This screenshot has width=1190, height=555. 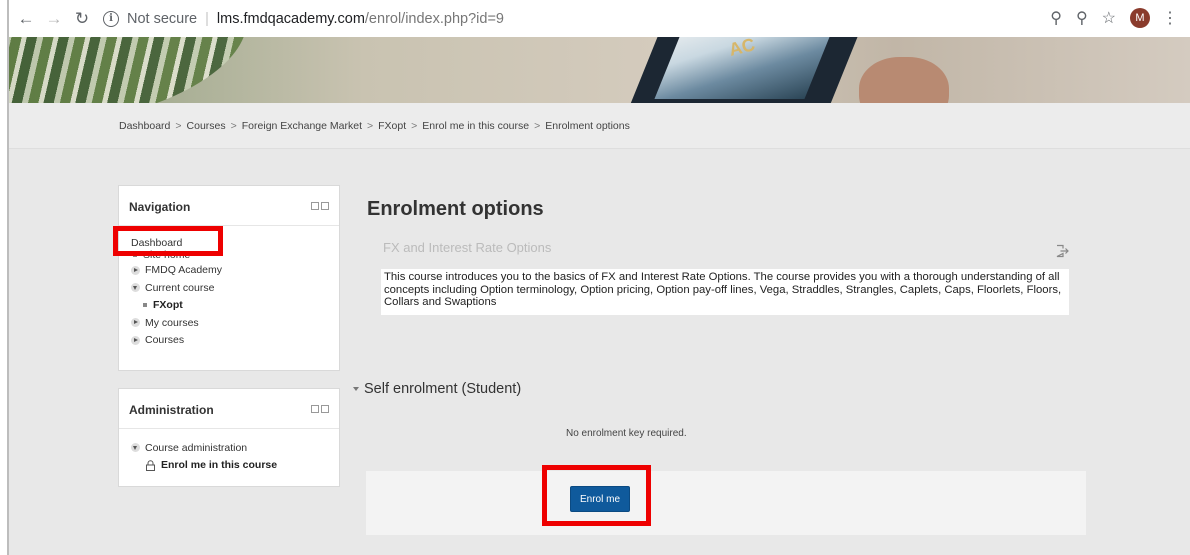 What do you see at coordinates (229, 409) in the screenshot?
I see `administration-block-header: Administration` at bounding box center [229, 409].